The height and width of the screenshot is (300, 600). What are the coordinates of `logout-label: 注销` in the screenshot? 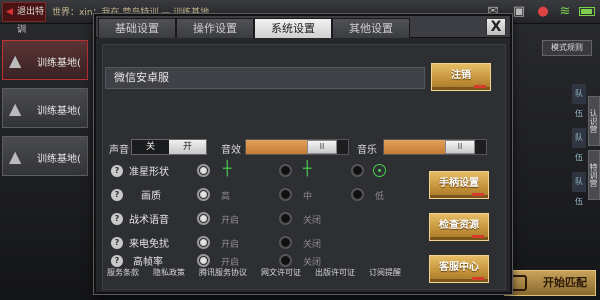 It's located at (461, 75).